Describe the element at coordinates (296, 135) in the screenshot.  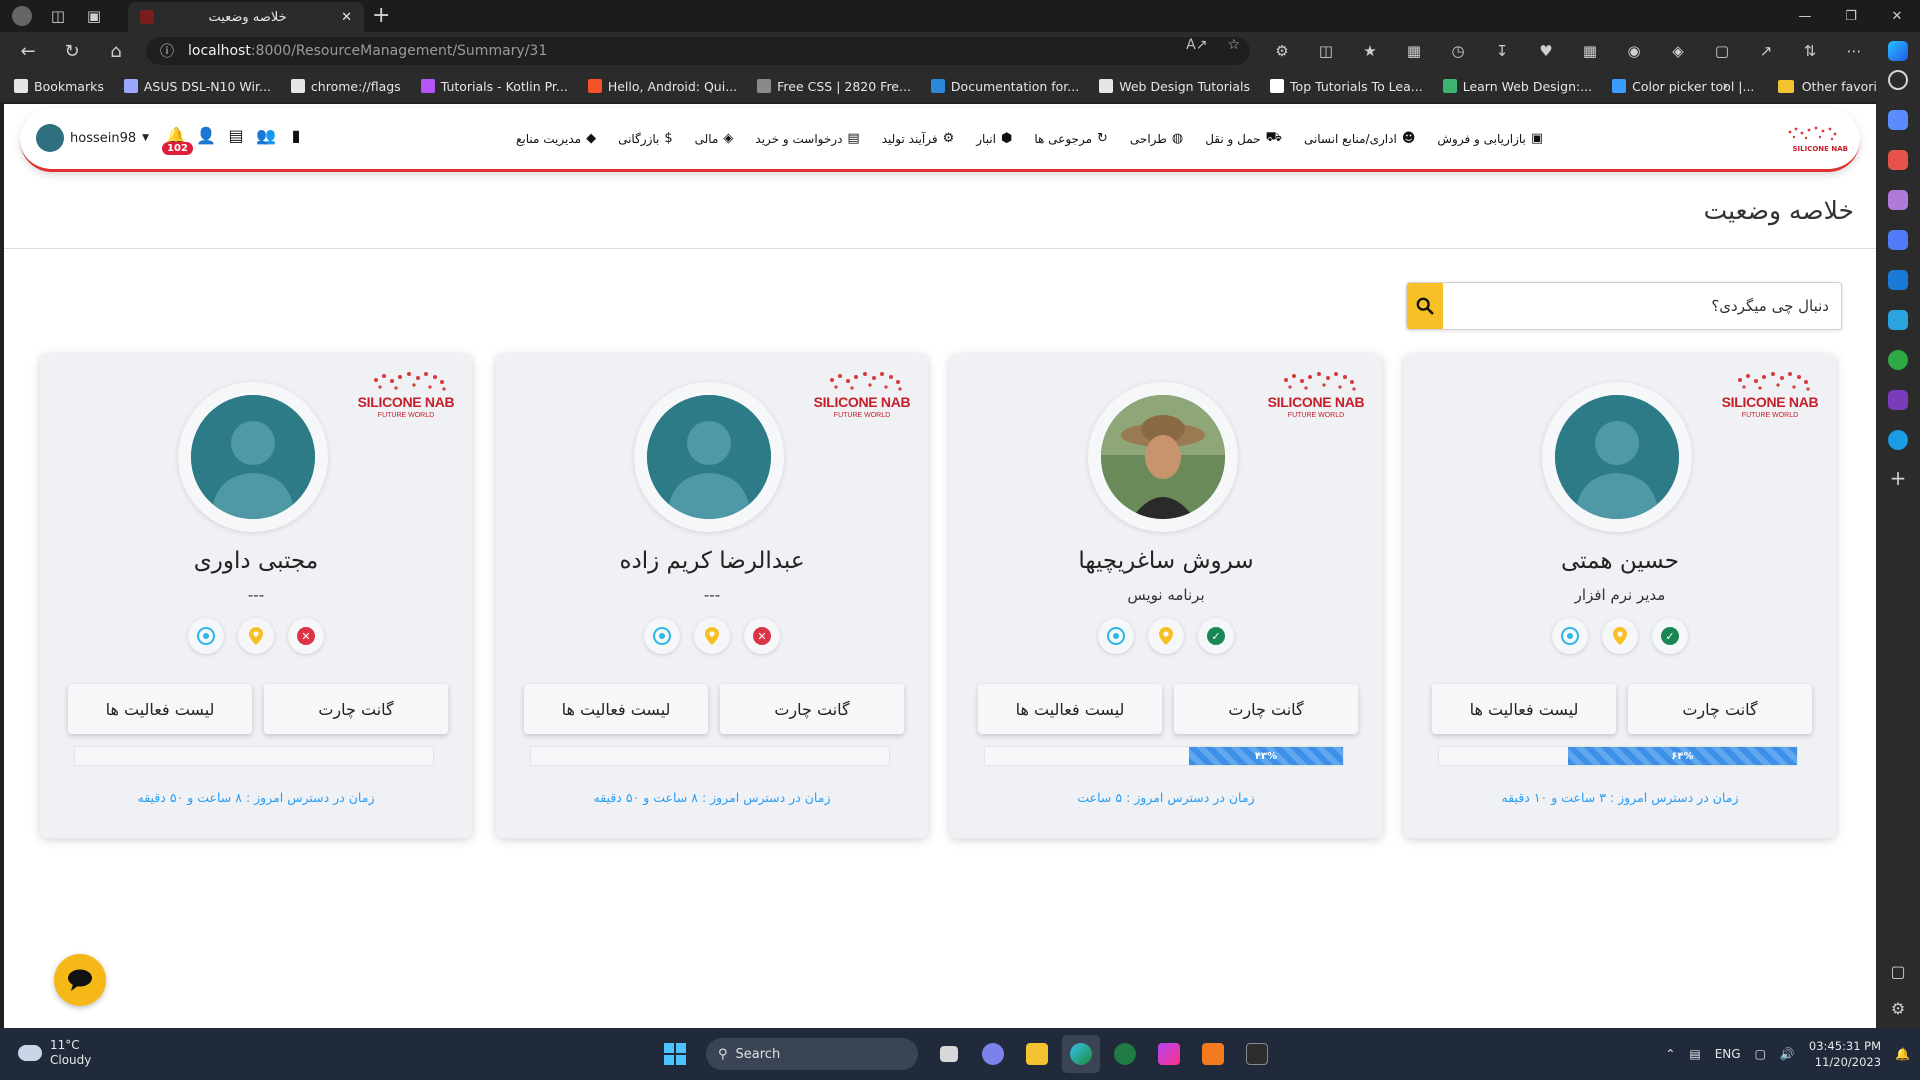
I see `signal-chart-icon: ▮` at that location.